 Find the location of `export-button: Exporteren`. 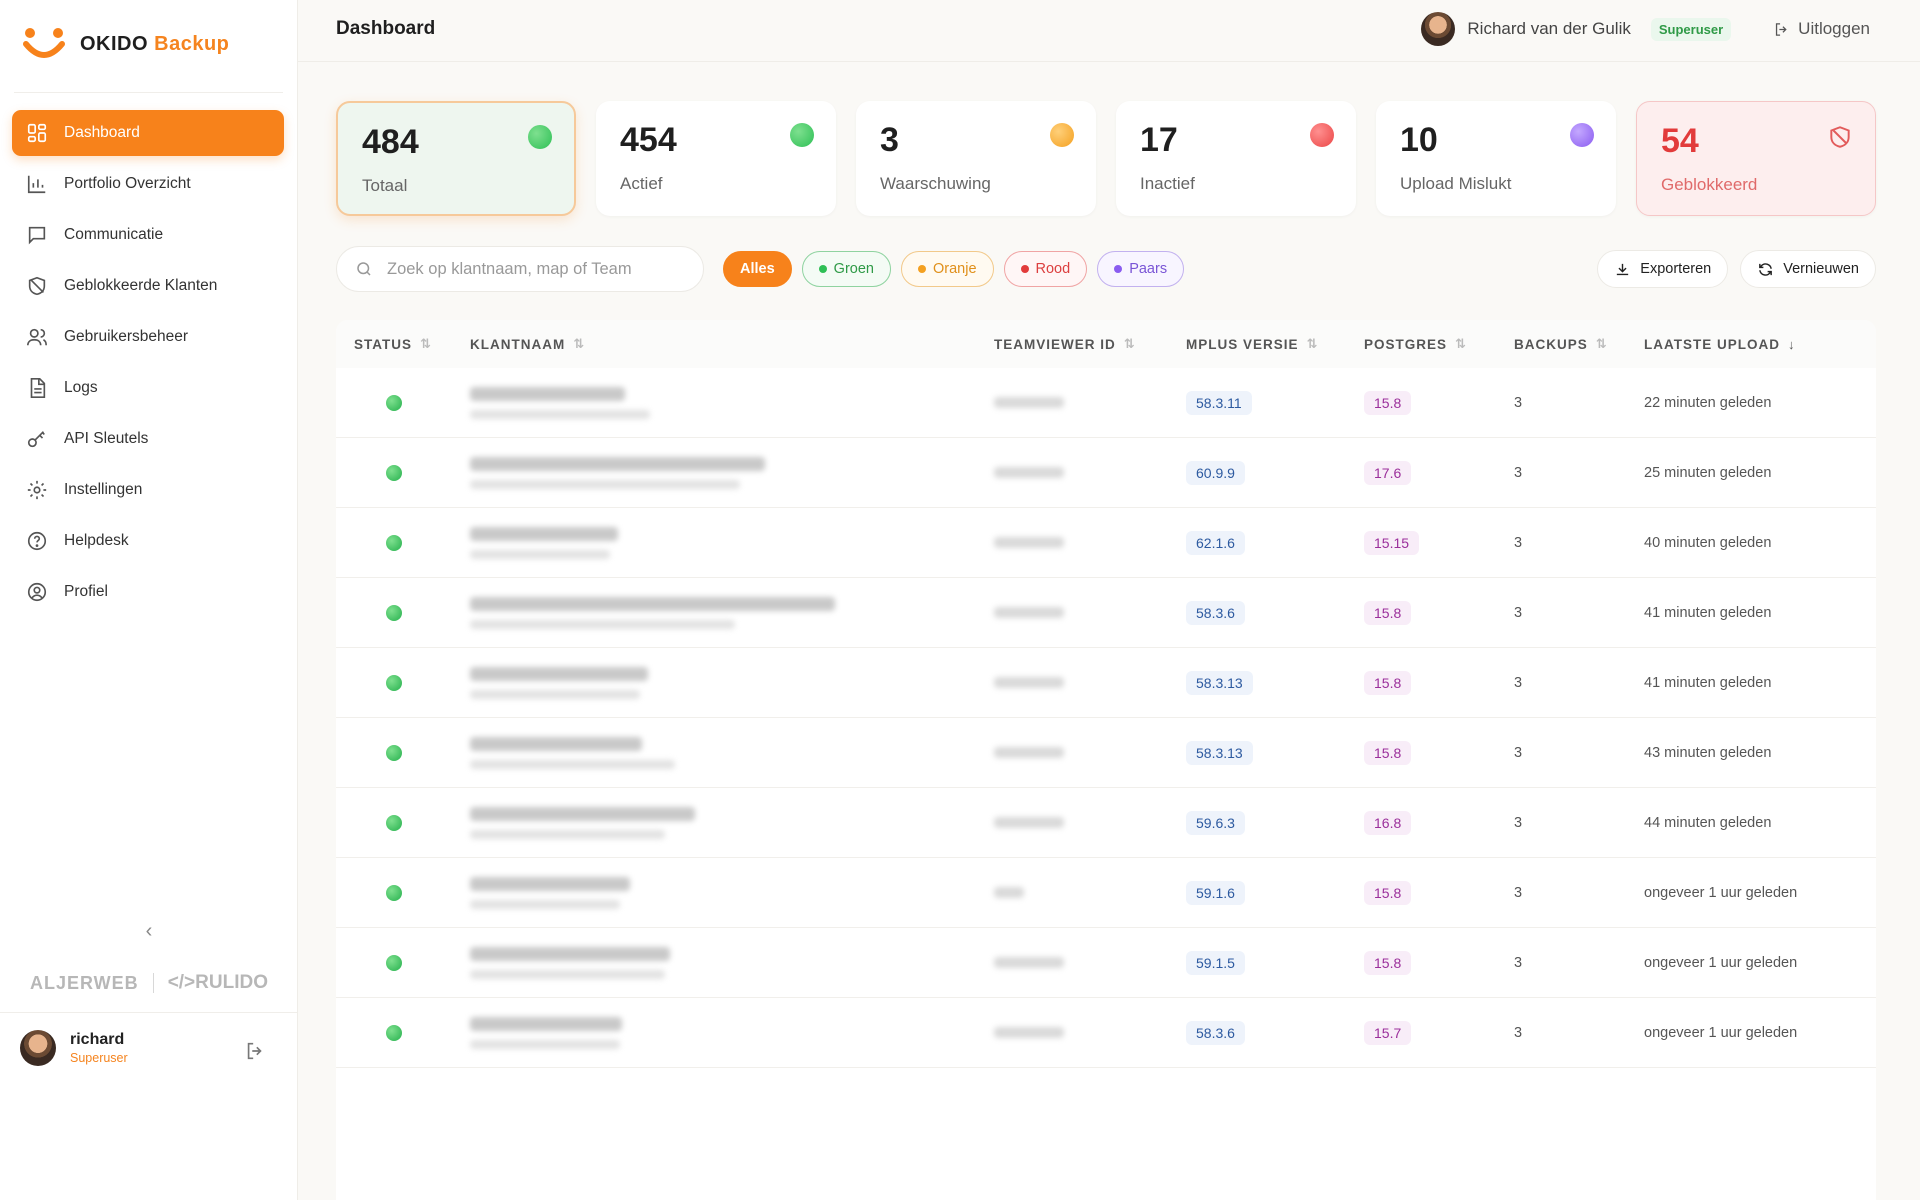

export-button: Exporteren is located at coordinates (1663, 269).